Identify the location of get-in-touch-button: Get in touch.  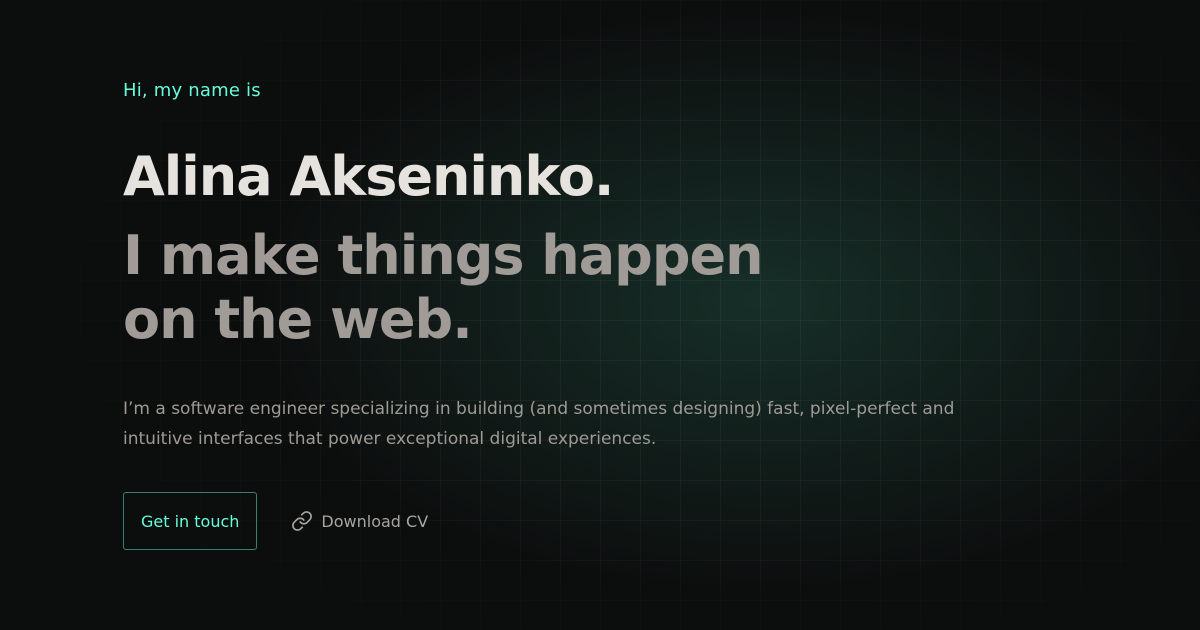
(190, 521).